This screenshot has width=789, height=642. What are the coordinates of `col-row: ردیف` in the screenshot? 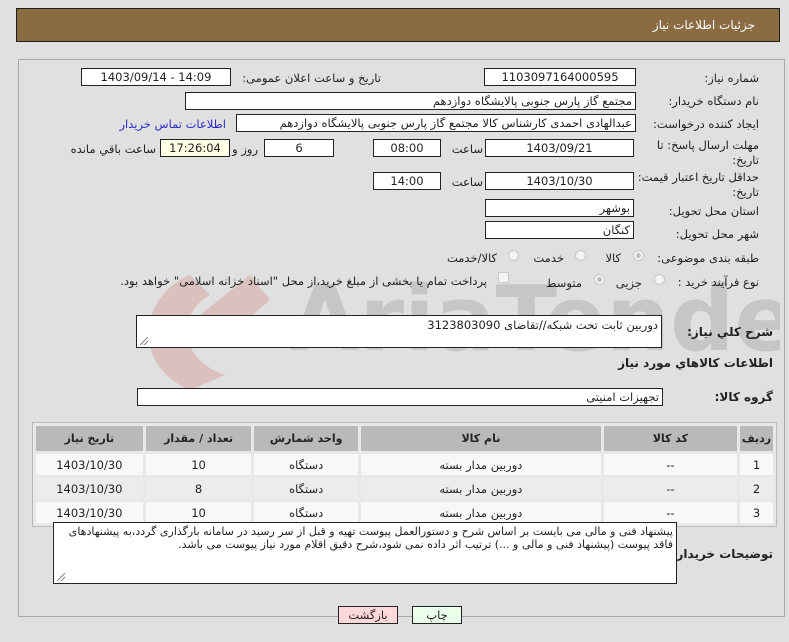 It's located at (756, 438).